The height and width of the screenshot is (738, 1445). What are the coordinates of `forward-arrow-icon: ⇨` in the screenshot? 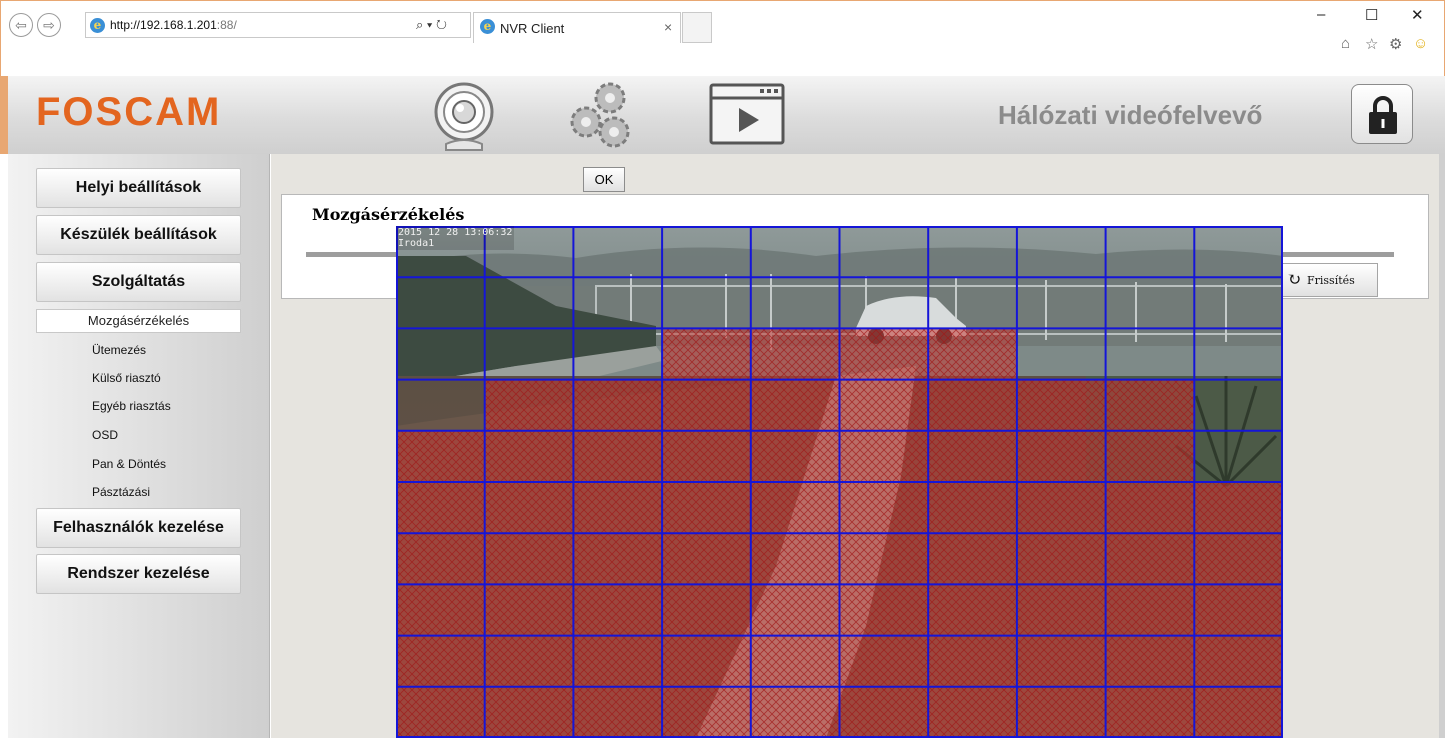 It's located at (49, 25).